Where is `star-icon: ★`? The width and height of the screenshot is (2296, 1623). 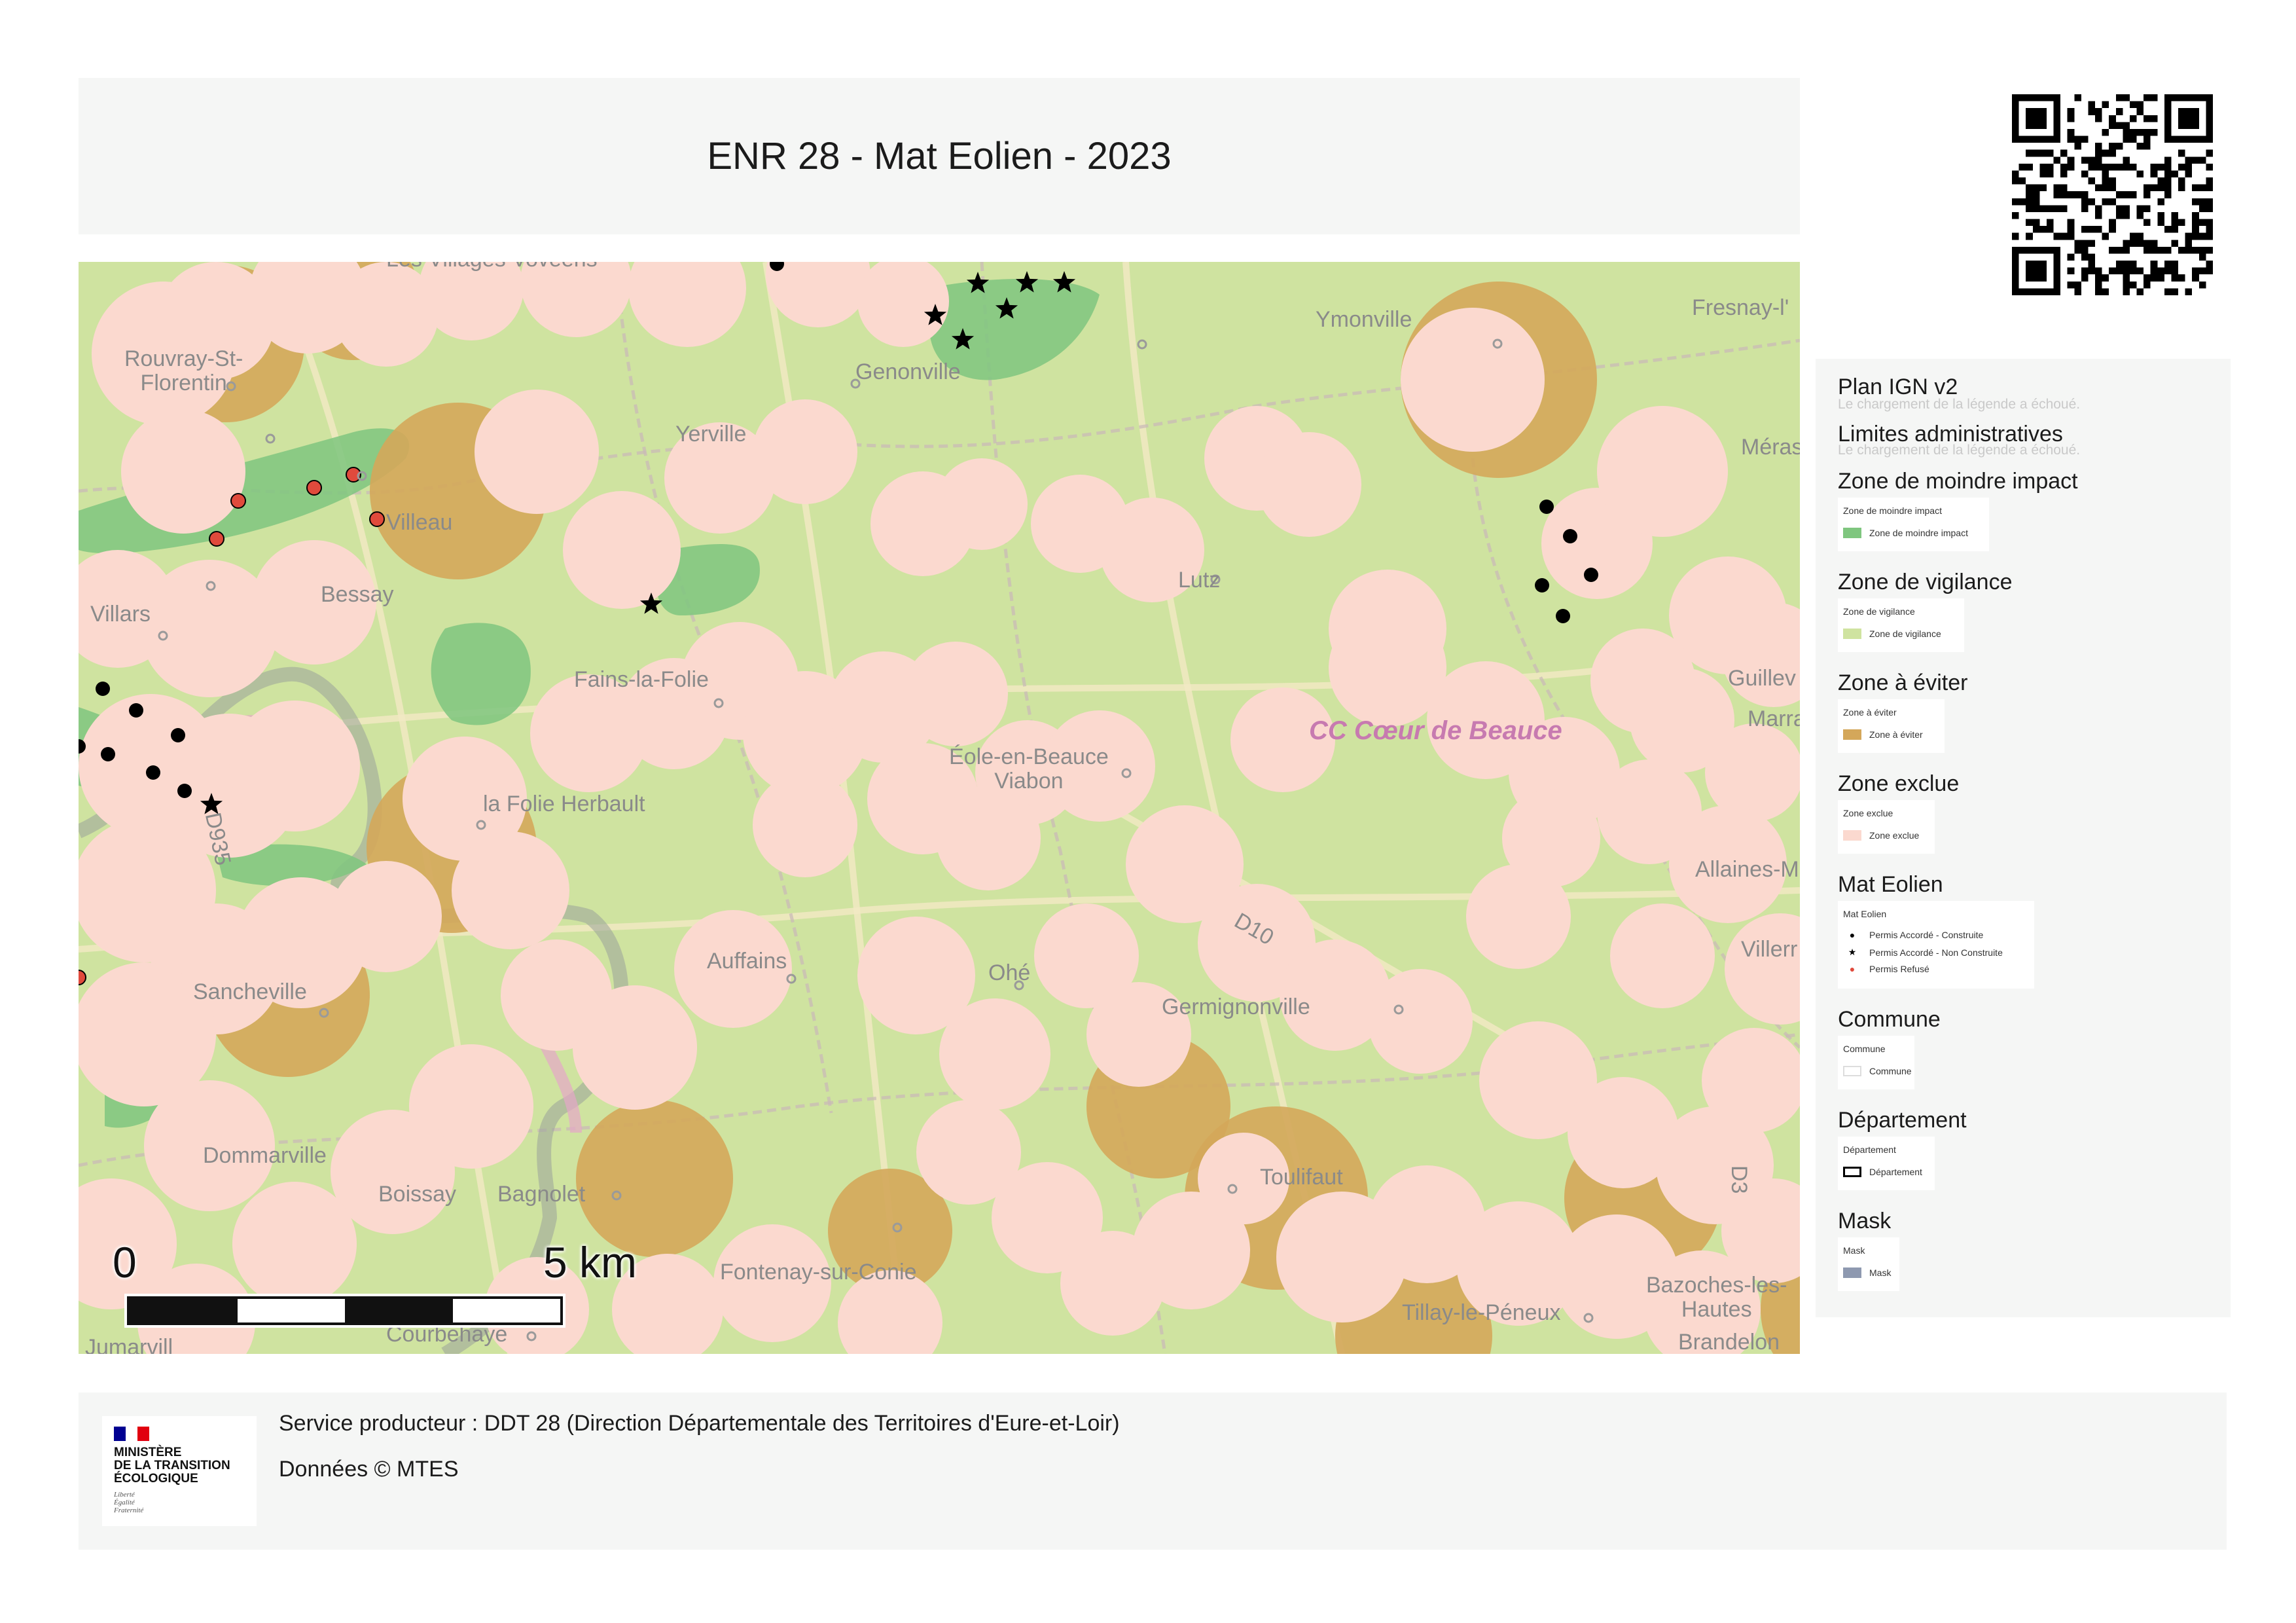 star-icon: ★ is located at coordinates (1852, 952).